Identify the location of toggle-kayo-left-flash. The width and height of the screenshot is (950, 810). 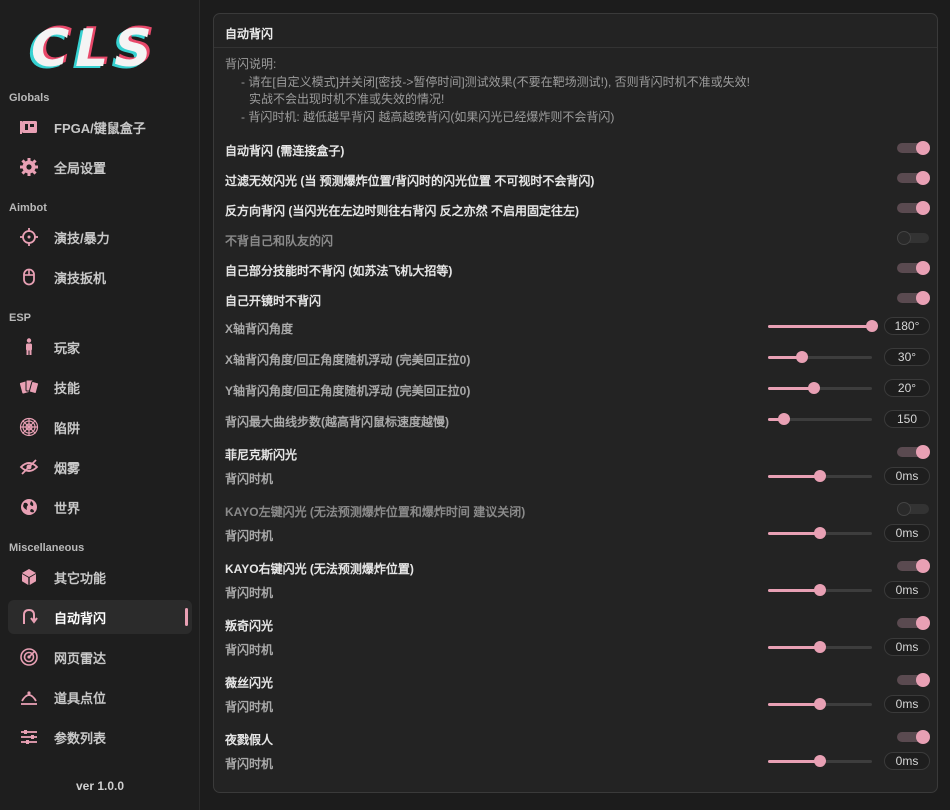
(914, 509).